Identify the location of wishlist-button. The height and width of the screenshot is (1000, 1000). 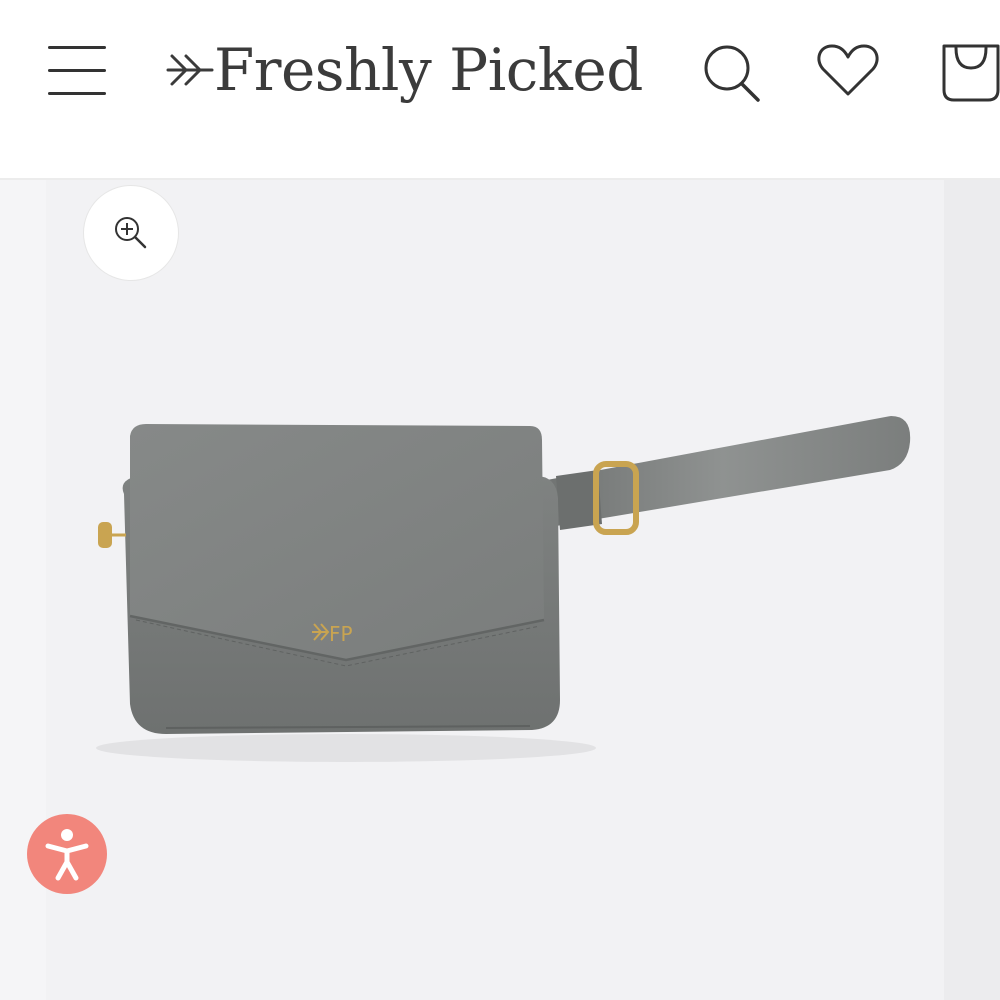
(848, 70).